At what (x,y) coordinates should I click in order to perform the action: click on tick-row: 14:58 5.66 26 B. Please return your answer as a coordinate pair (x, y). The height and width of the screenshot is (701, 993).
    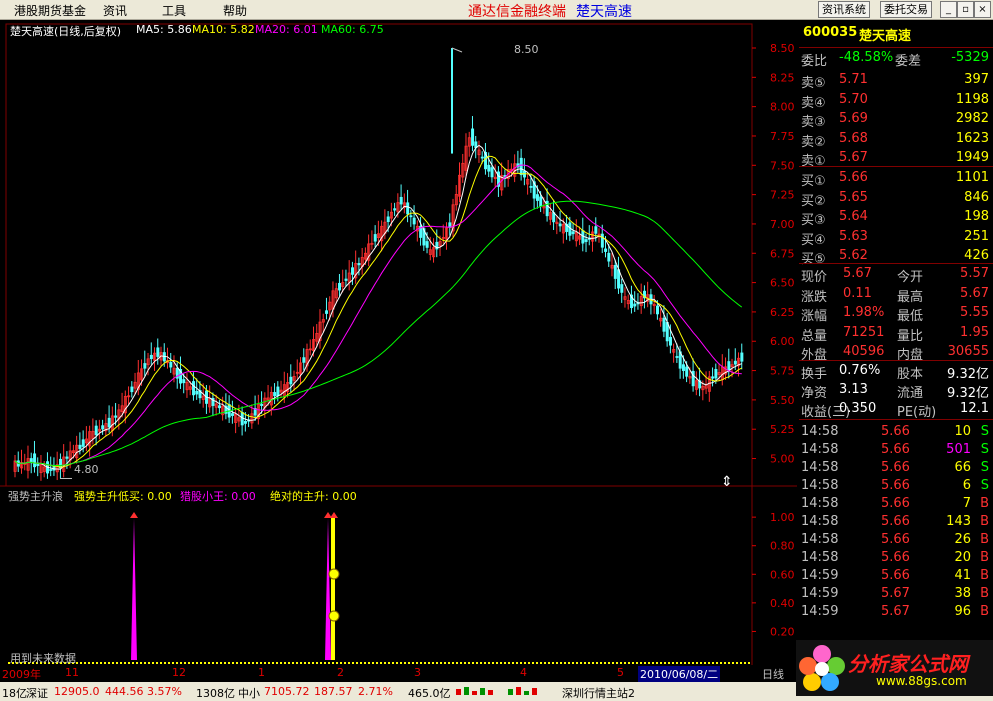
    Looking at the image, I should click on (896, 540).